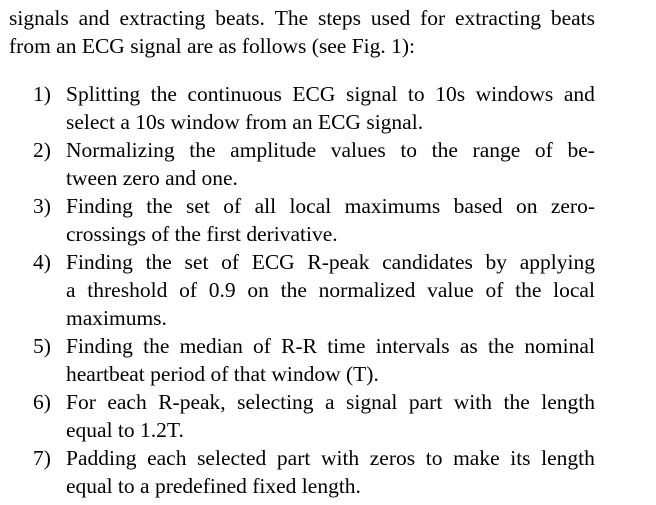 This screenshot has width=656, height=505. I want to click on step-2-line-2: tween zero and one., so click(152, 178).